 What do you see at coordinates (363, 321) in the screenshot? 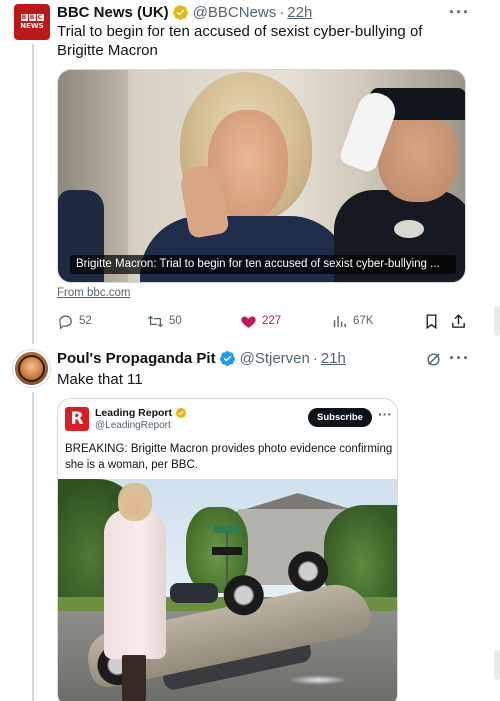
I see `views-count: 67K` at bounding box center [363, 321].